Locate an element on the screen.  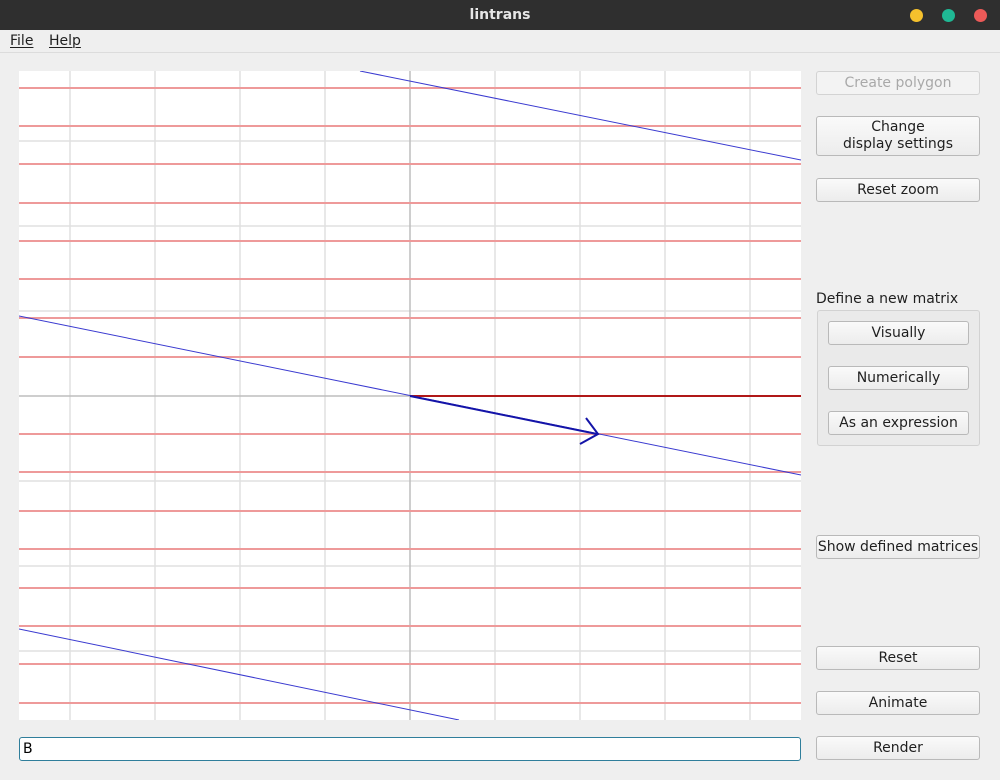
basis-vector-j is located at coordinates (504, 420).